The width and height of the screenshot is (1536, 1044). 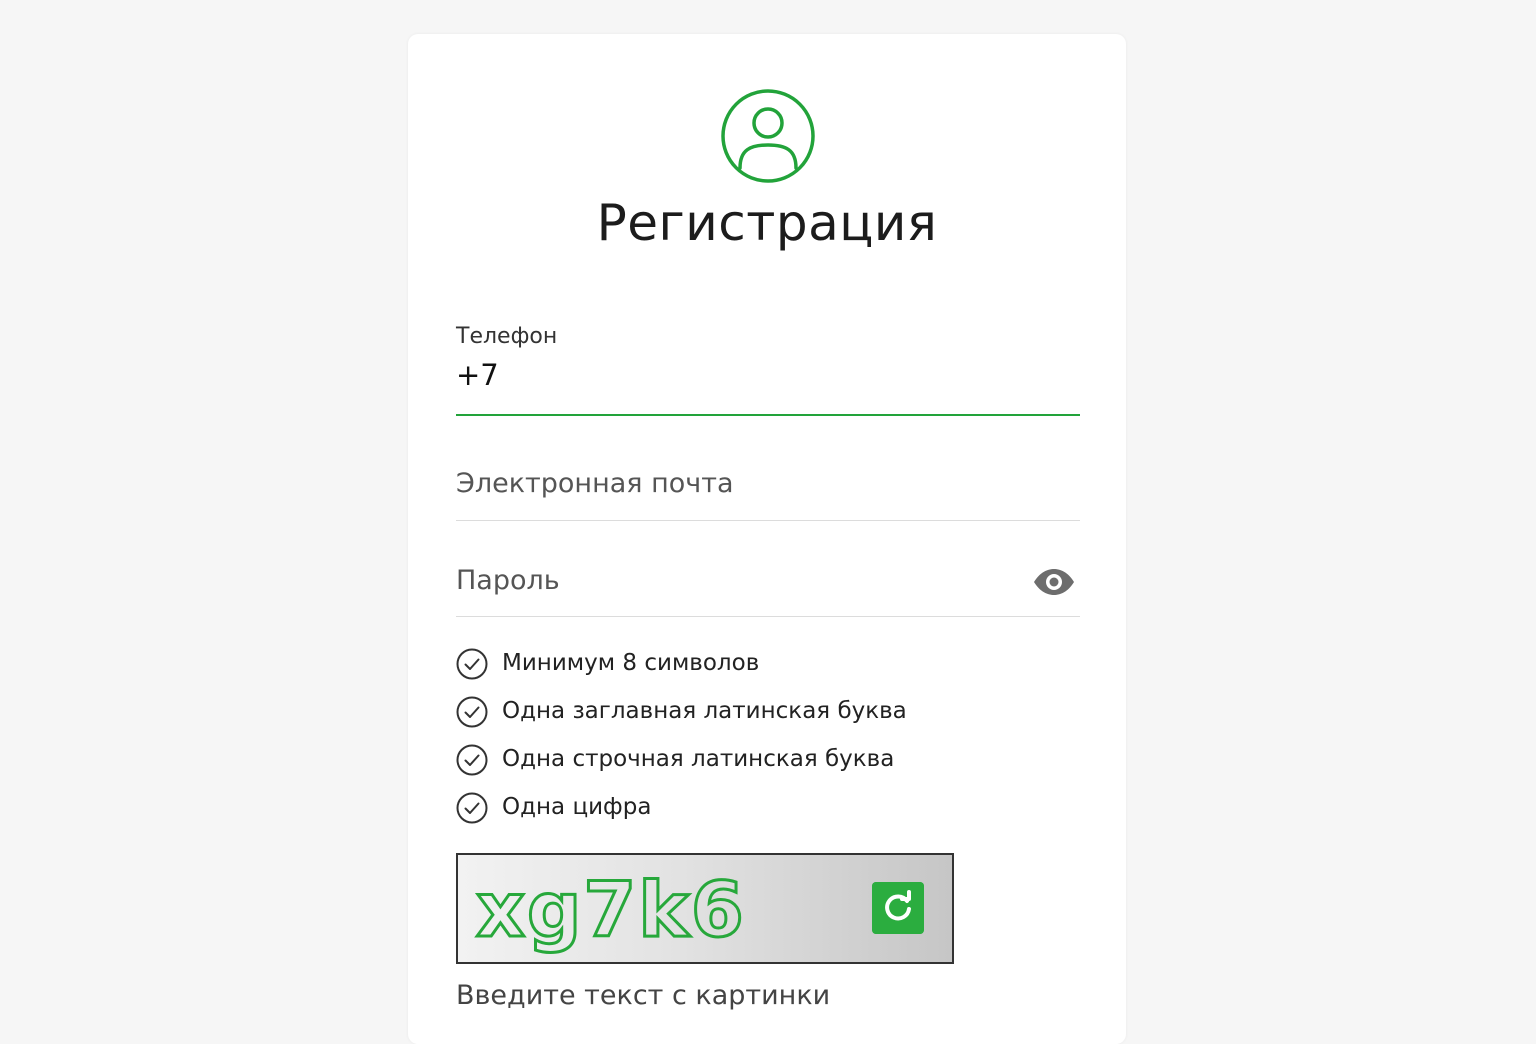 What do you see at coordinates (768, 814) in the screenshot?
I see `rule-item: Одна цифра` at bounding box center [768, 814].